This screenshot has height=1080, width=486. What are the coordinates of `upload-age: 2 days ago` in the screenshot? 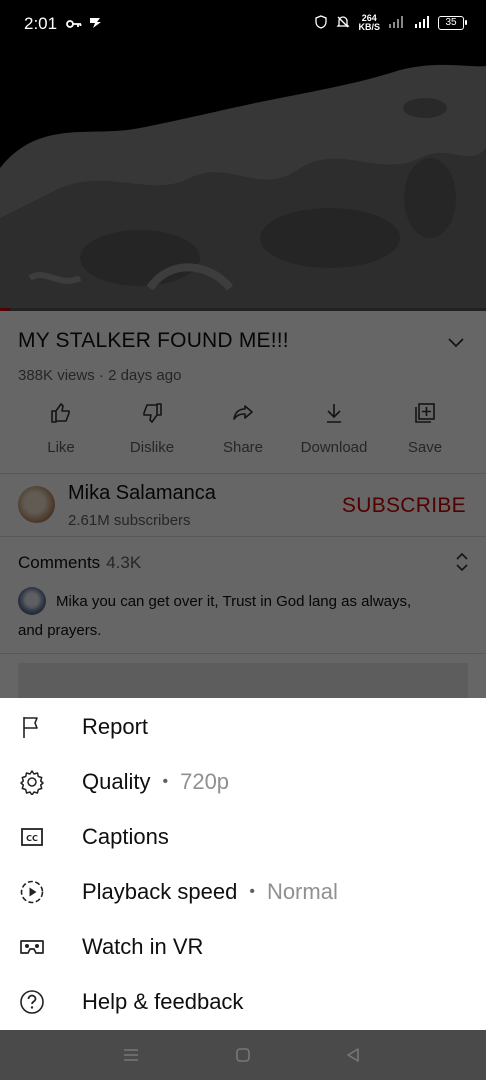 It's located at (145, 375).